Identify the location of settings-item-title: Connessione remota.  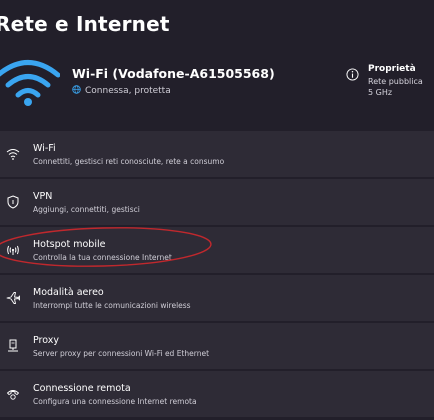
(82, 388).